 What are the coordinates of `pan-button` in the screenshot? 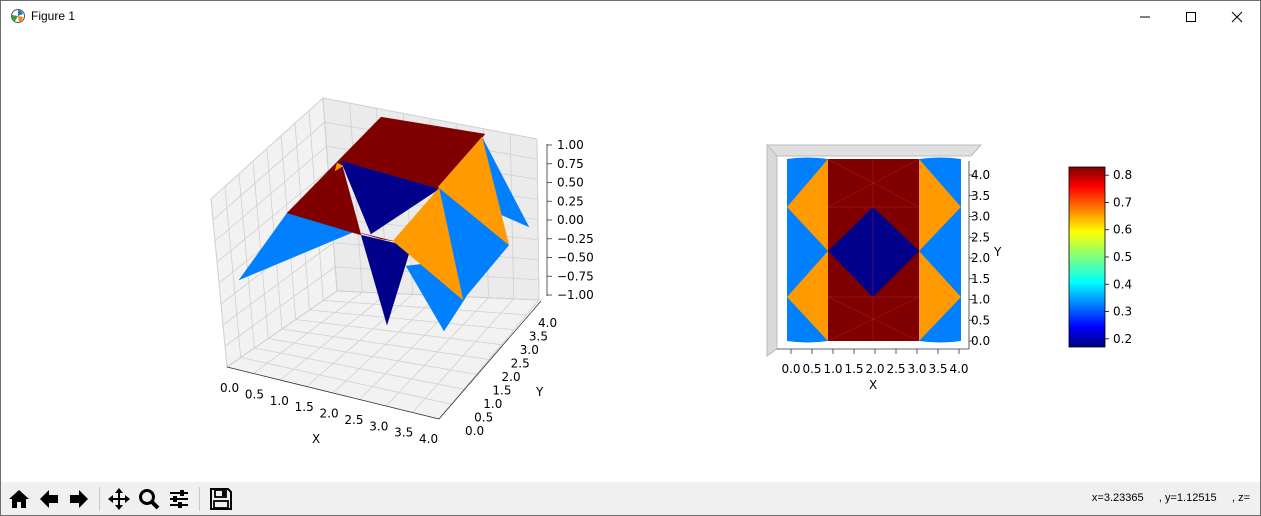 It's located at (119, 499).